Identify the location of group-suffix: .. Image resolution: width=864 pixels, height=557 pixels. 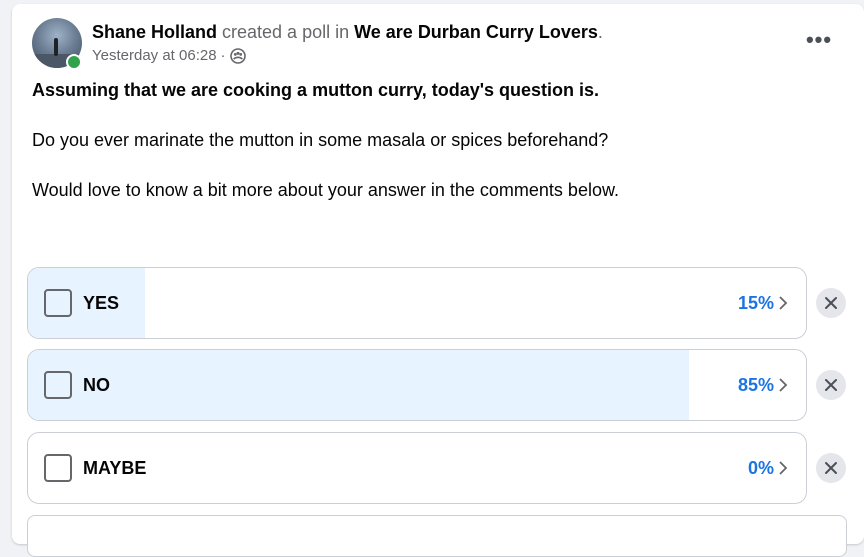
(600, 32).